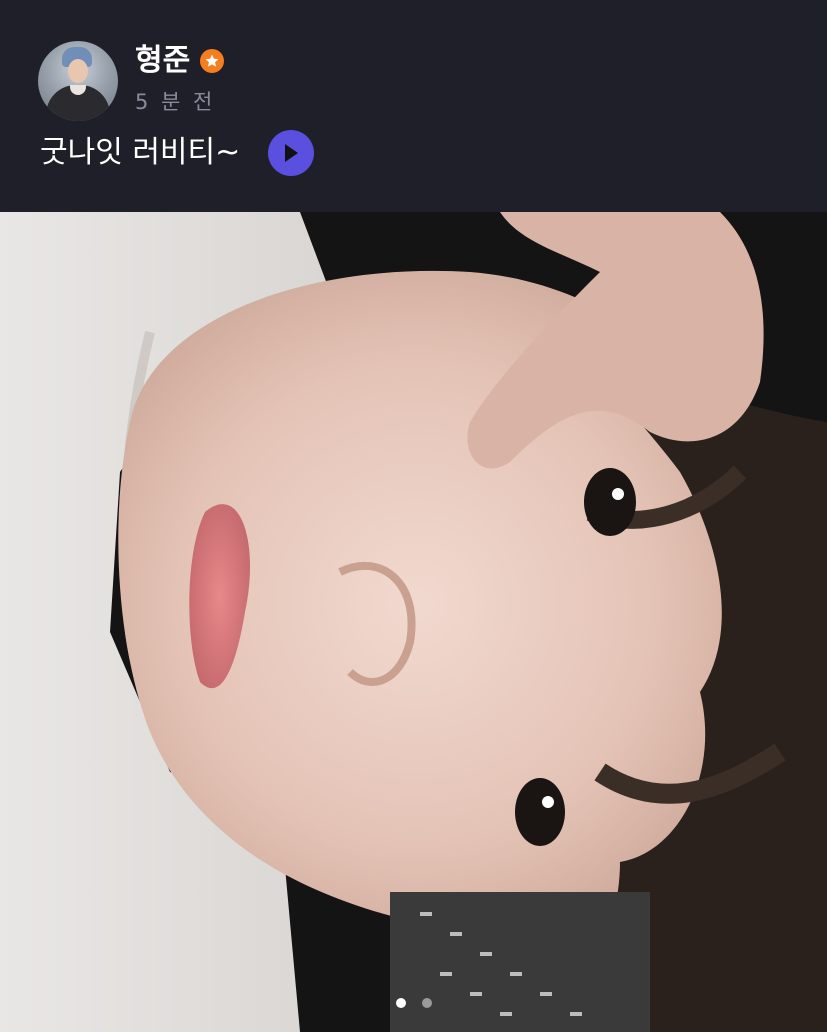 Image resolution: width=827 pixels, height=1032 pixels. Describe the element at coordinates (162, 61) in the screenshot. I see `author-name: 형준` at that location.